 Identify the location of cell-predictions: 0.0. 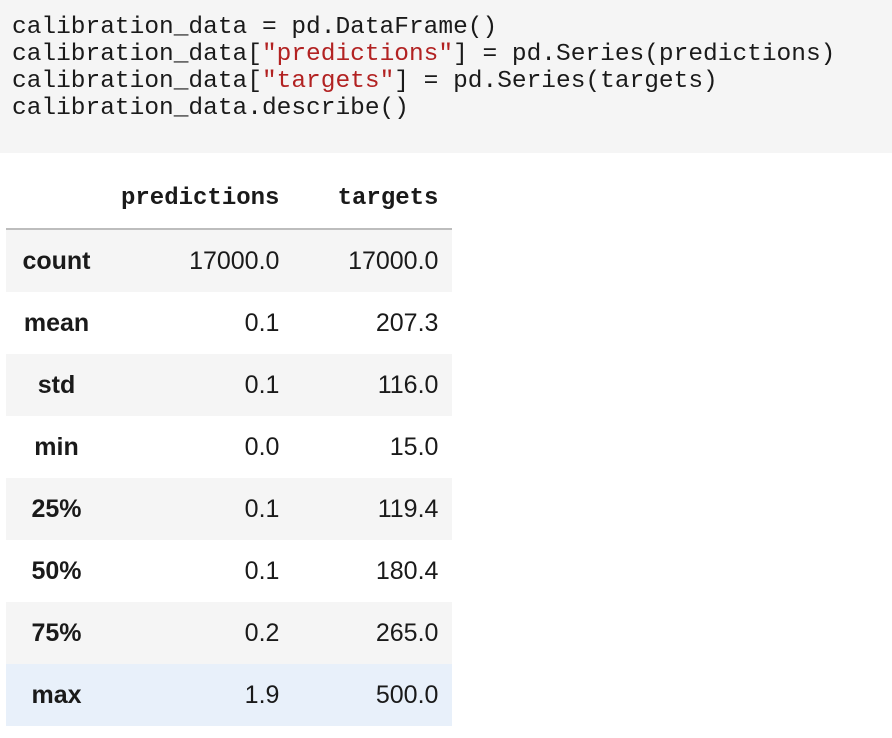
(262, 446).